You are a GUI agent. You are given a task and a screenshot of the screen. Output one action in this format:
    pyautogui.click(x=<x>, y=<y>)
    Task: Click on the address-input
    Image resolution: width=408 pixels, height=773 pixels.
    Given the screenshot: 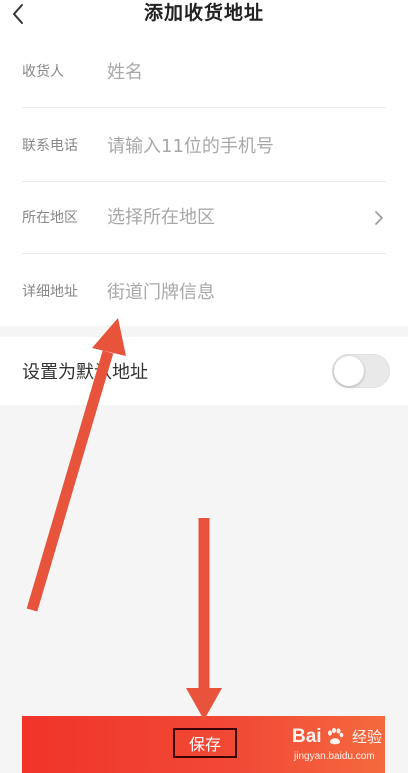 What is the action you would take?
    pyautogui.click(x=232, y=292)
    